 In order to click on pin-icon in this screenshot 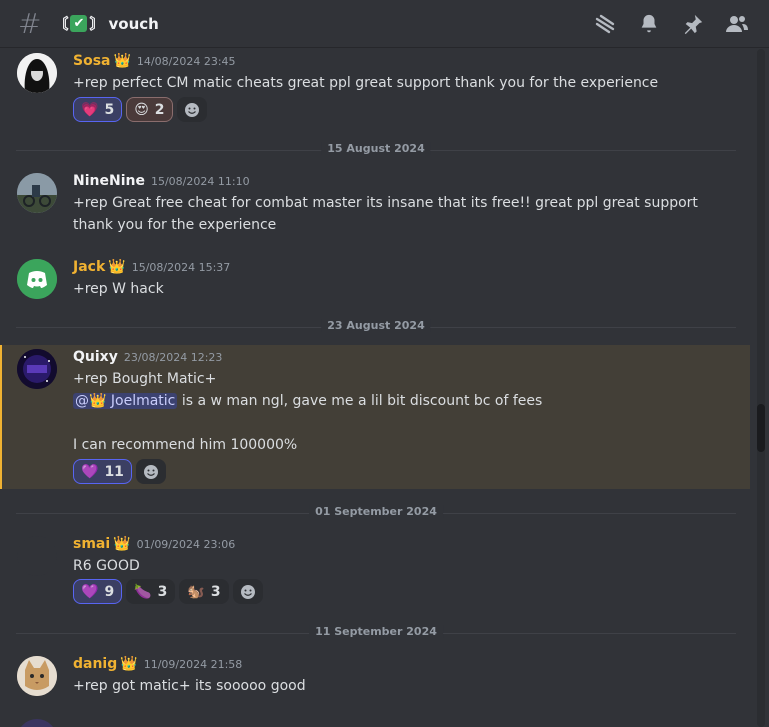, I will do `click(693, 24)`.